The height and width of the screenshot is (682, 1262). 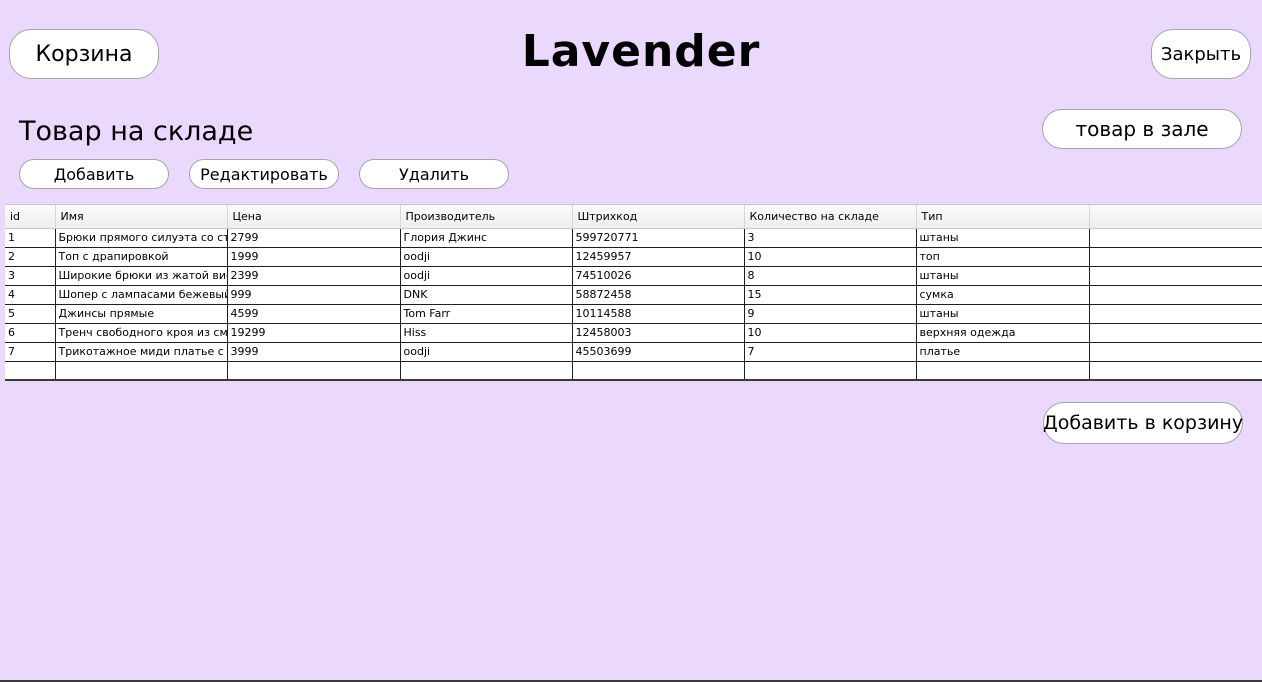 What do you see at coordinates (1142, 129) in the screenshot?
I see `hall-products-button: товар в зале` at bounding box center [1142, 129].